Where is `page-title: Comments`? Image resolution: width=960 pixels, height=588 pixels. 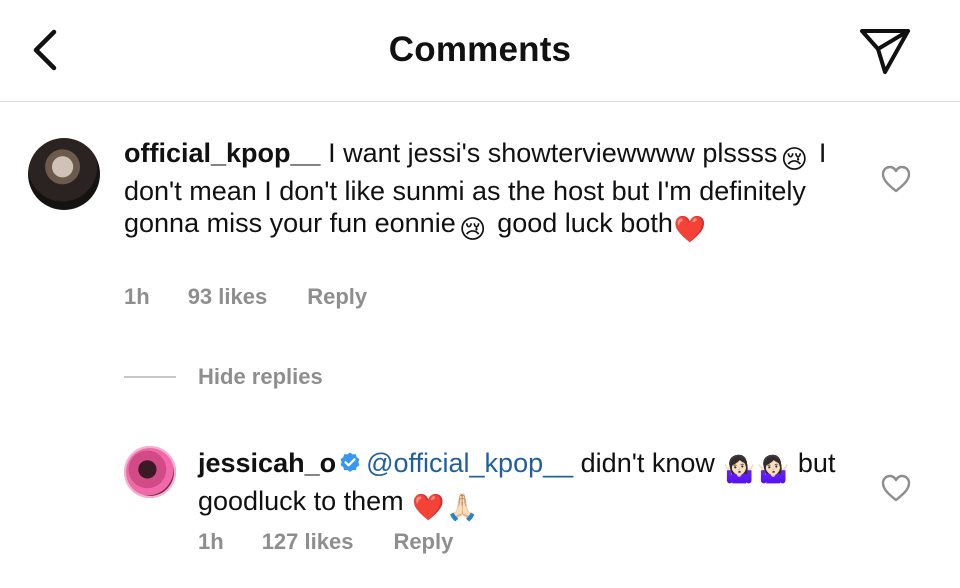 page-title: Comments is located at coordinates (480, 49).